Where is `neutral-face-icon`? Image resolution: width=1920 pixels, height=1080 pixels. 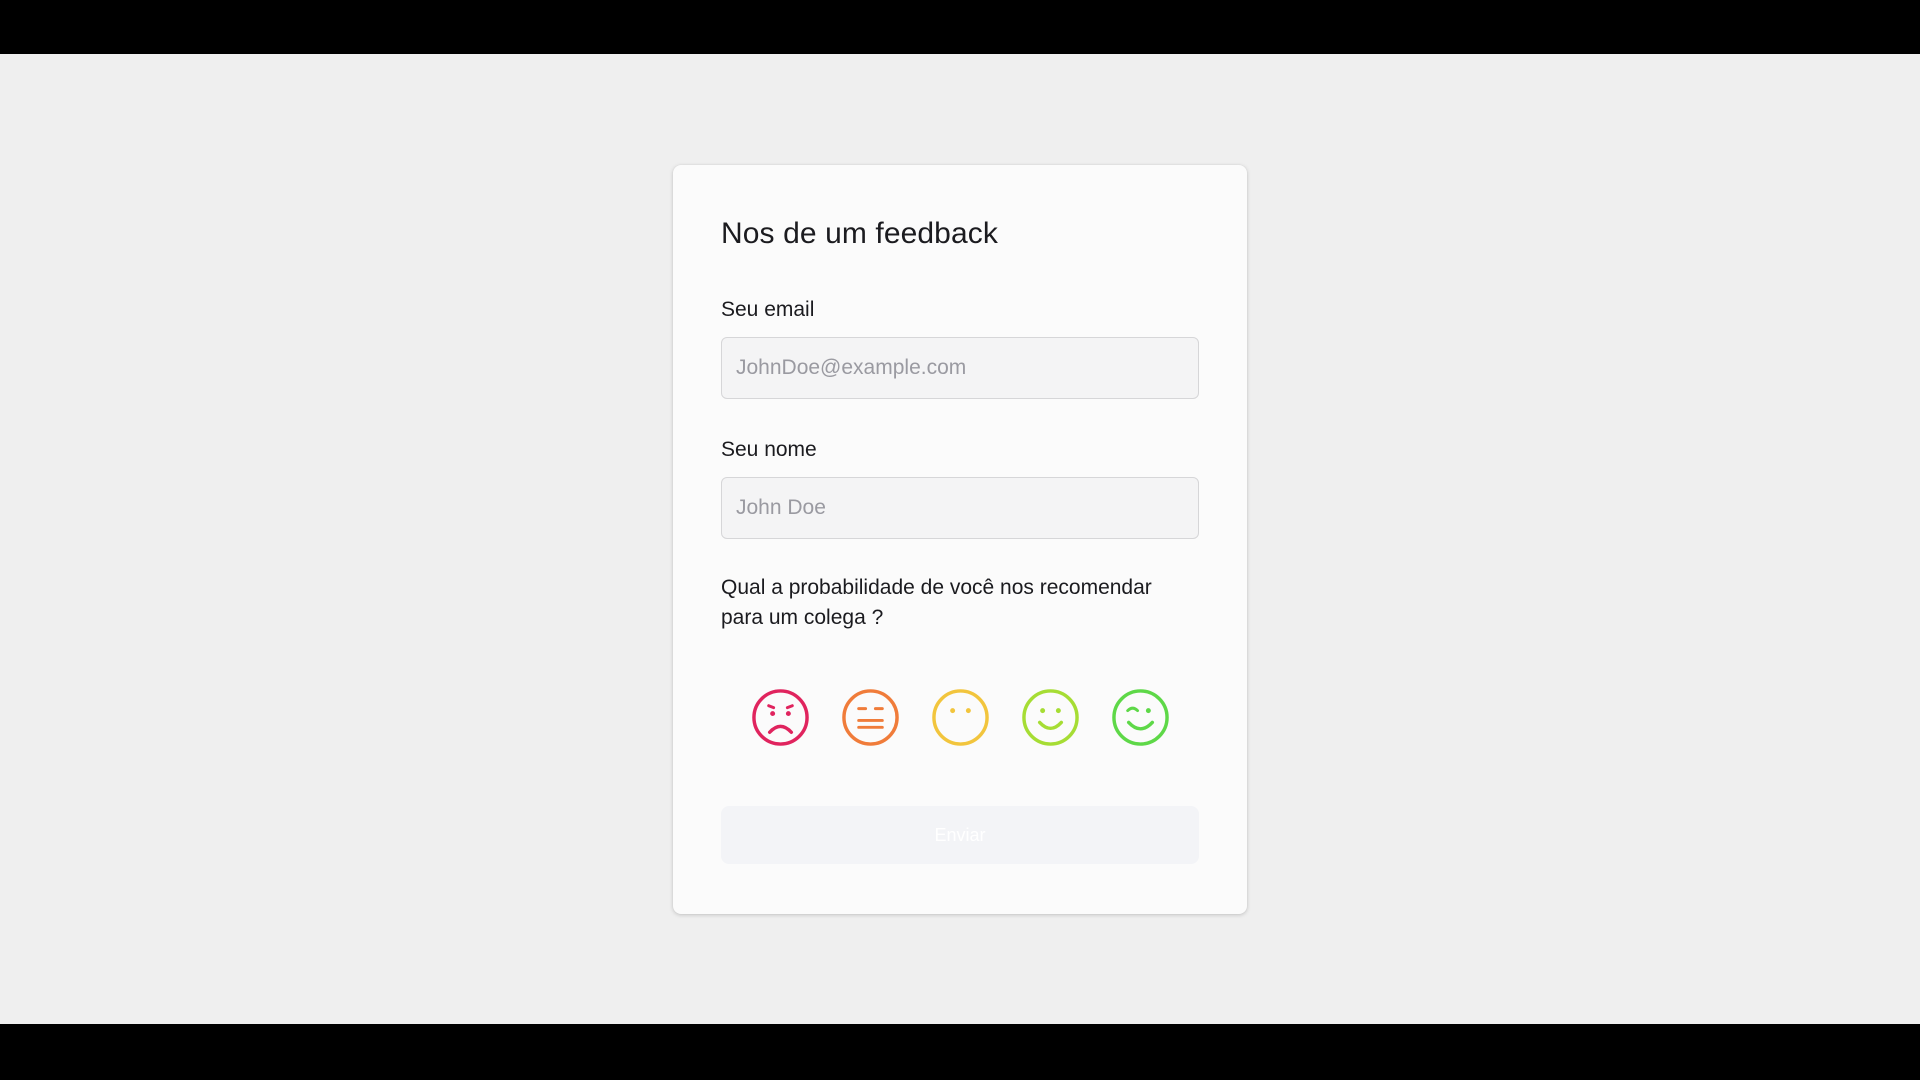
neutral-face-icon is located at coordinates (870, 717).